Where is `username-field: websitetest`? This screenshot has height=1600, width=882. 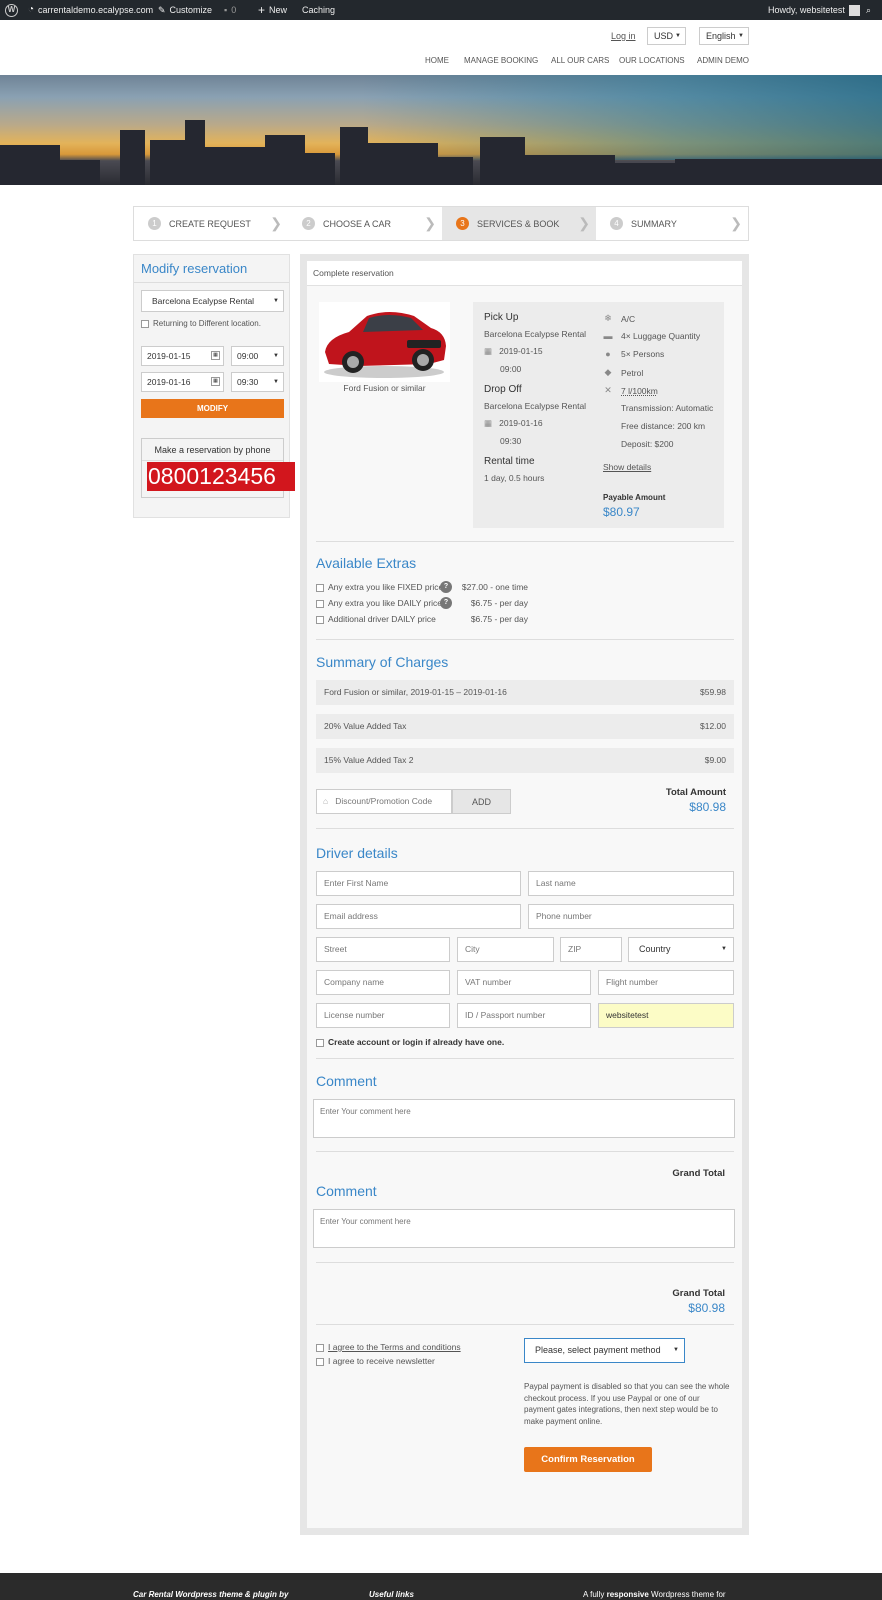
username-field: websitetest is located at coordinates (666, 1015).